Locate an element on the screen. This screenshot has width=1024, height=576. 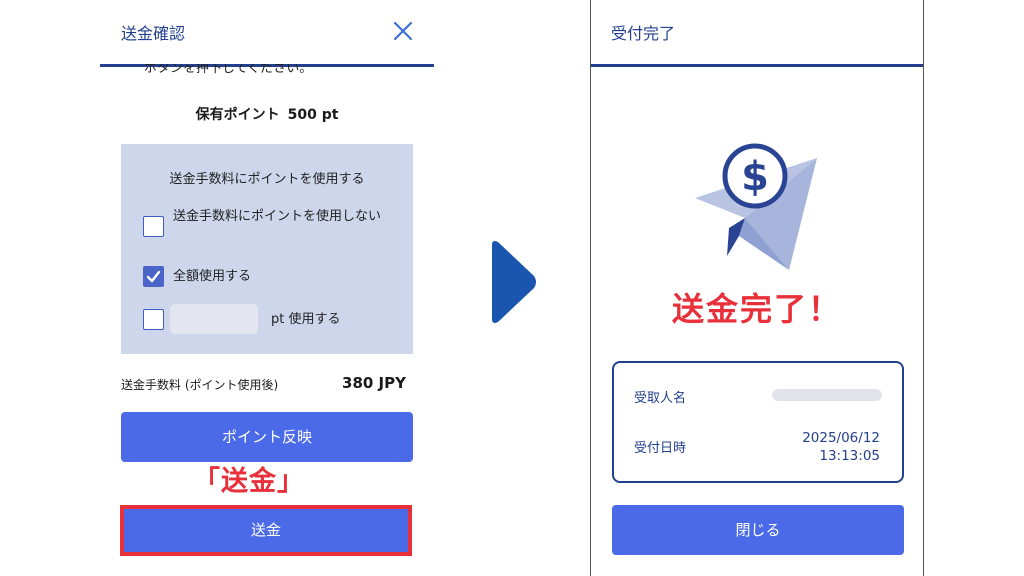
receipt-datetime: 2025/06/12 13:13:05 is located at coordinates (841, 447).